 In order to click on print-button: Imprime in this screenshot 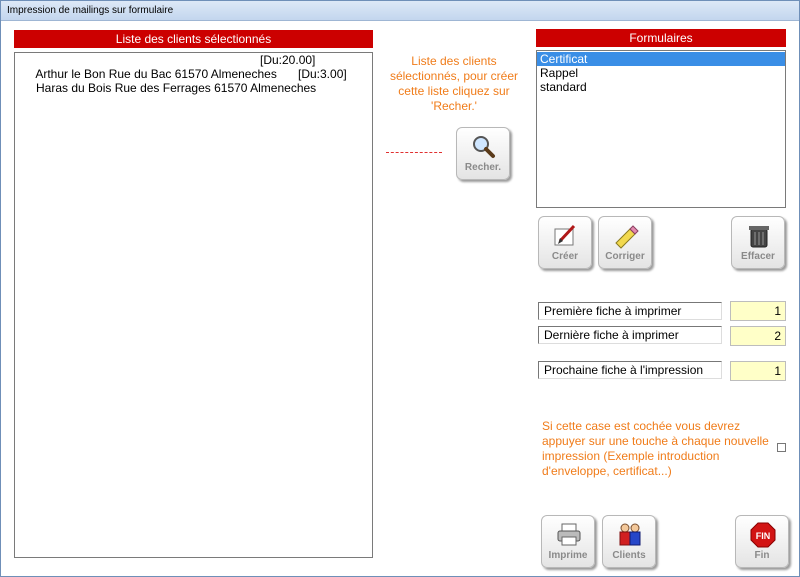, I will do `click(568, 541)`.